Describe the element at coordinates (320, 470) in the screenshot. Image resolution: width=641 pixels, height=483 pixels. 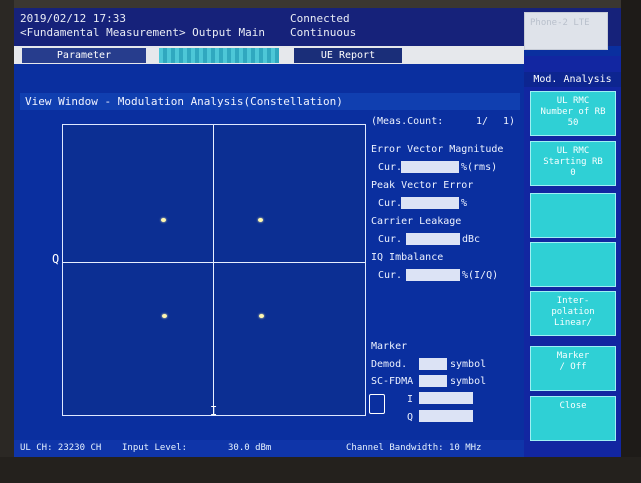
I see `monitor-bezel-bottom` at that location.